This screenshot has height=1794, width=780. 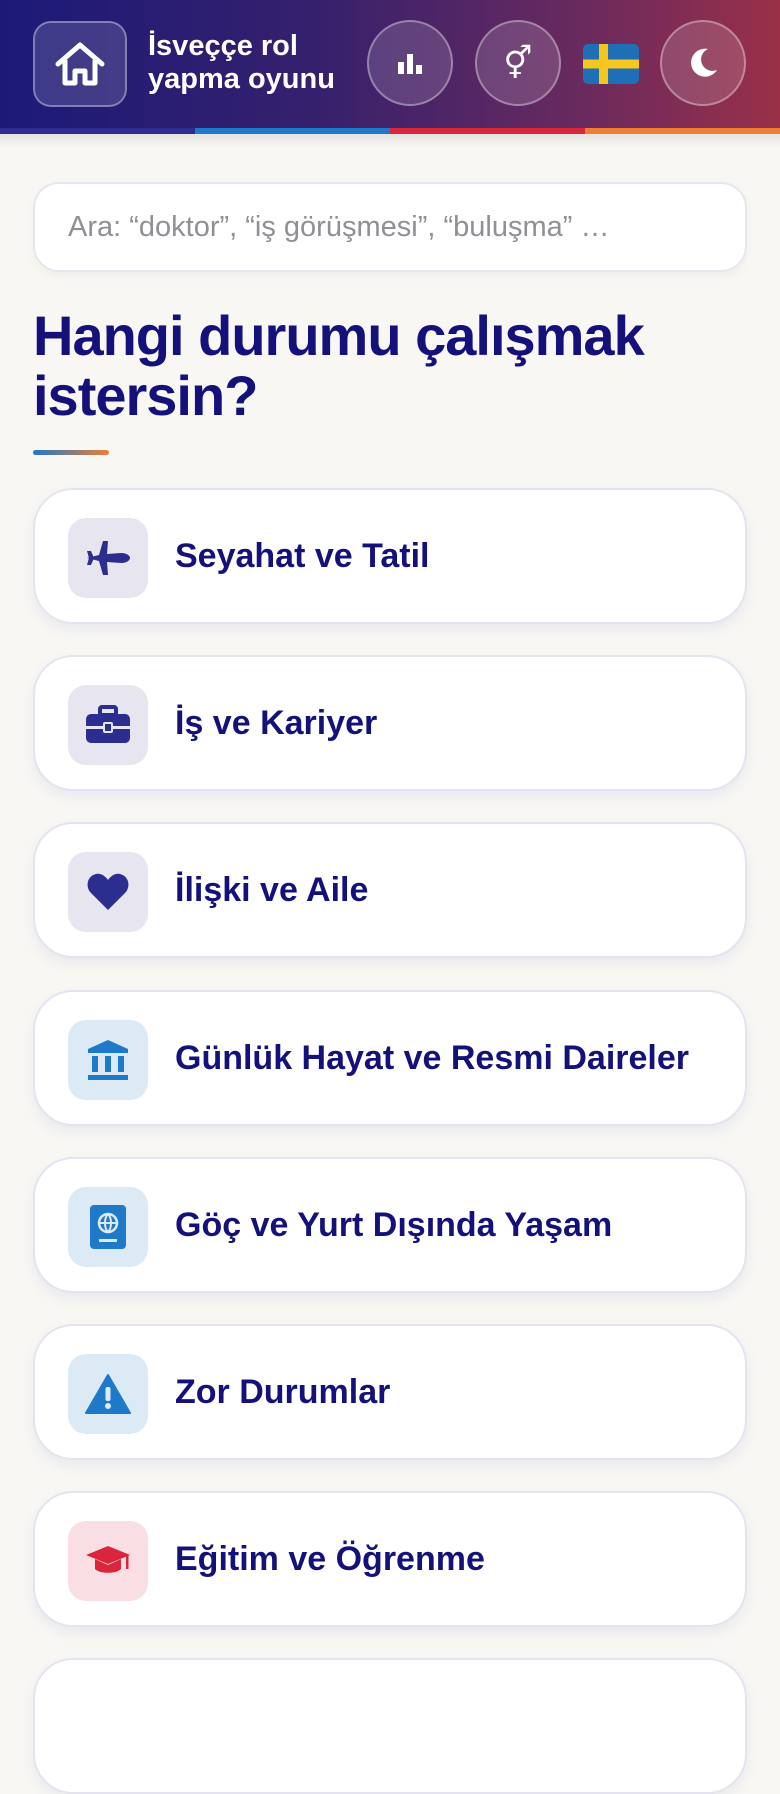 I want to click on search-input, so click(x=388, y=227).